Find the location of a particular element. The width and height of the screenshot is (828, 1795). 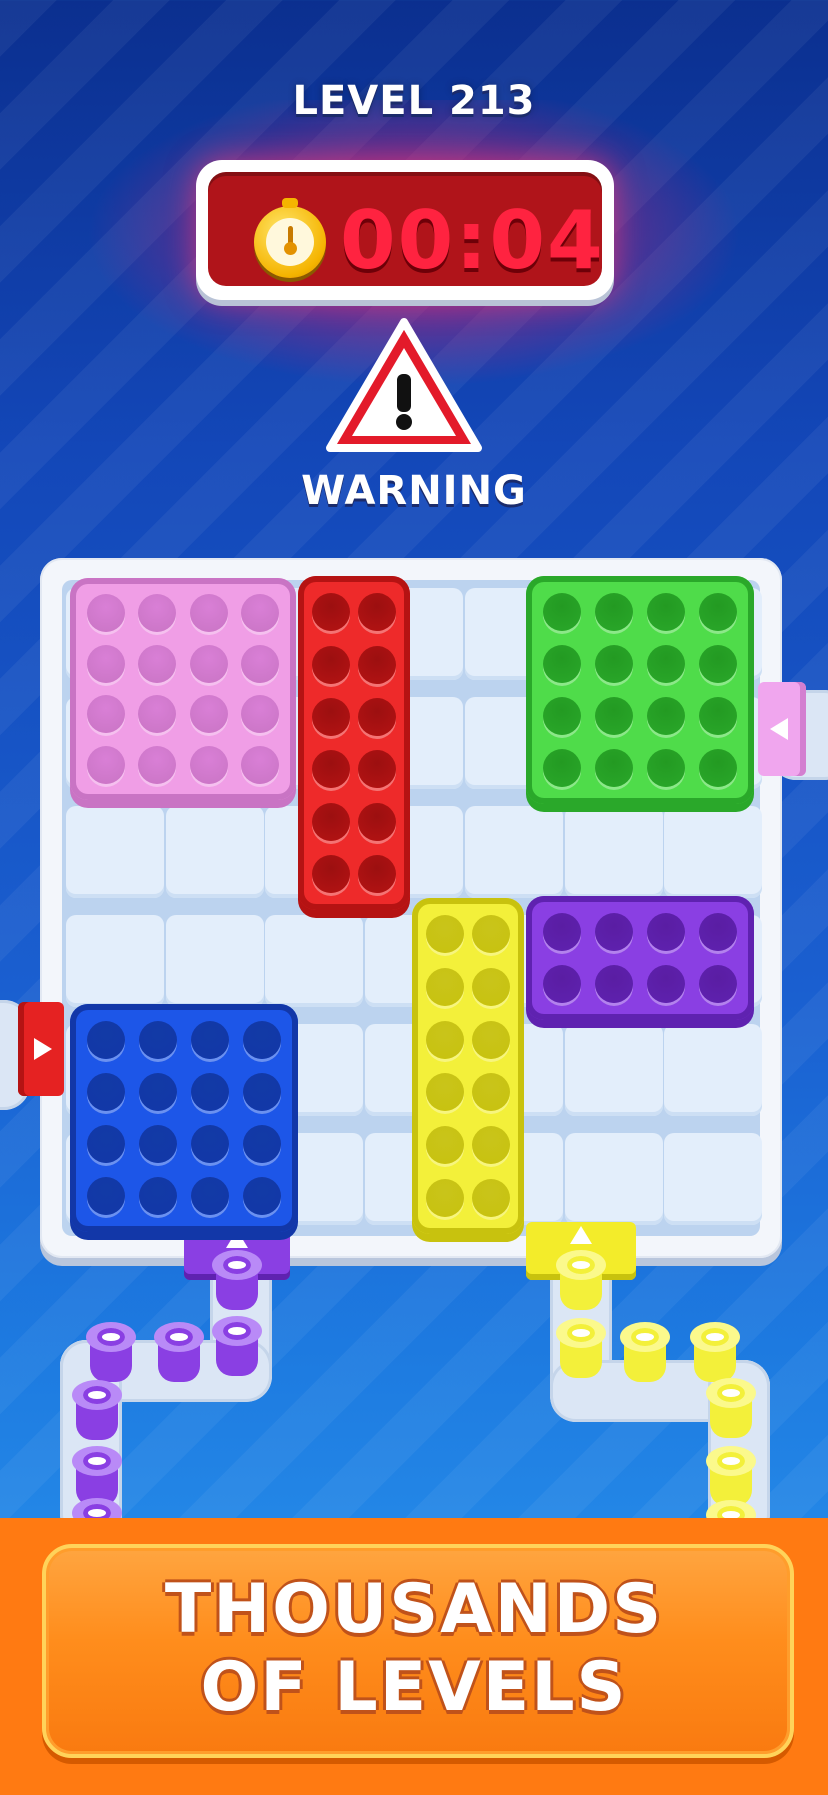

blue-block is located at coordinates (184, 1118).